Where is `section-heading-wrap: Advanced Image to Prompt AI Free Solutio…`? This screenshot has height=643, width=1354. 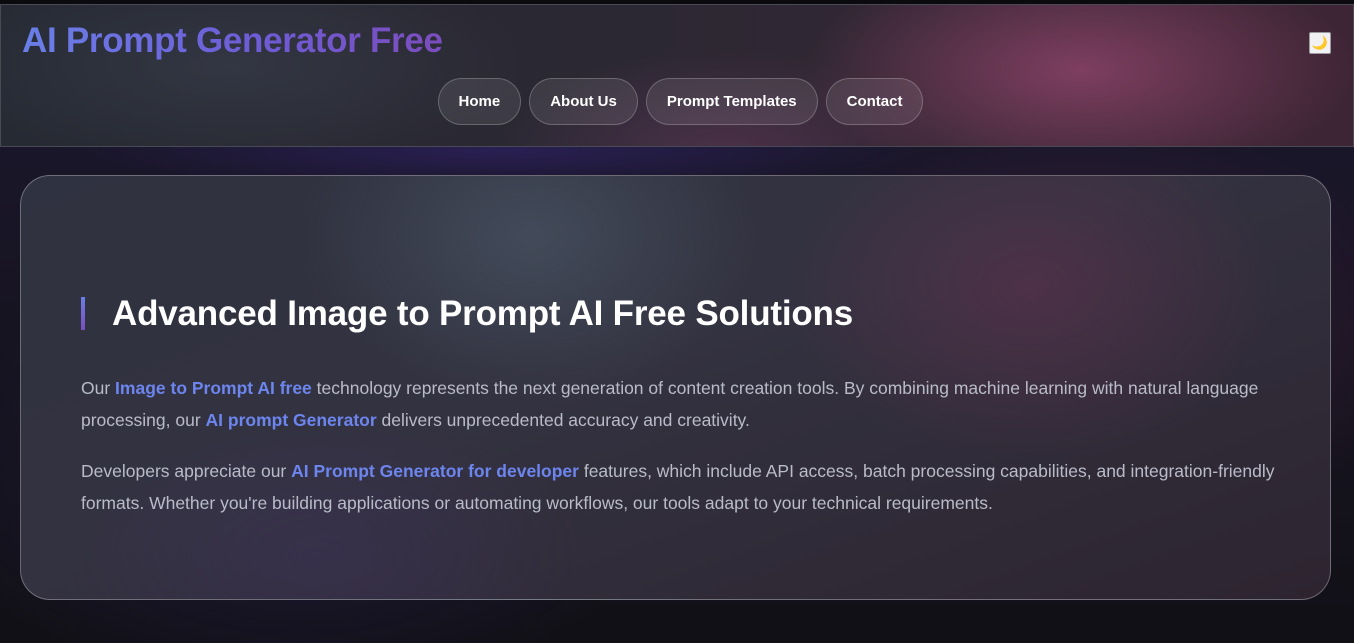
section-heading-wrap: Advanced Image to Prompt AI Free Solutio… is located at coordinates (467, 313).